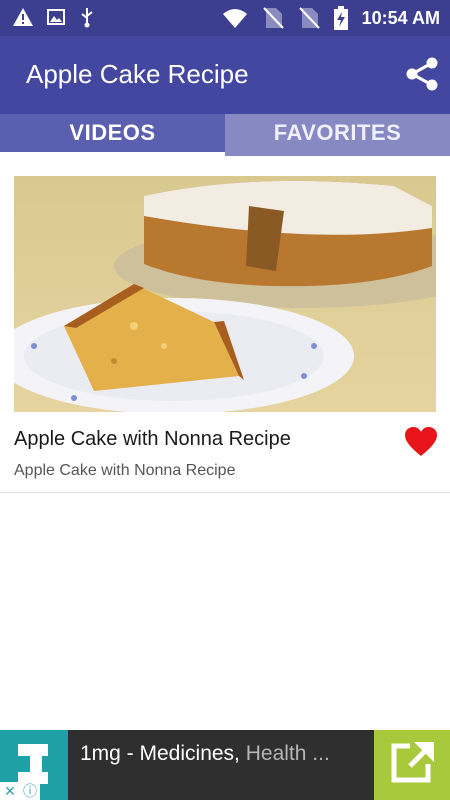 The width and height of the screenshot is (450, 805). I want to click on ad-open-button, so click(412, 765).